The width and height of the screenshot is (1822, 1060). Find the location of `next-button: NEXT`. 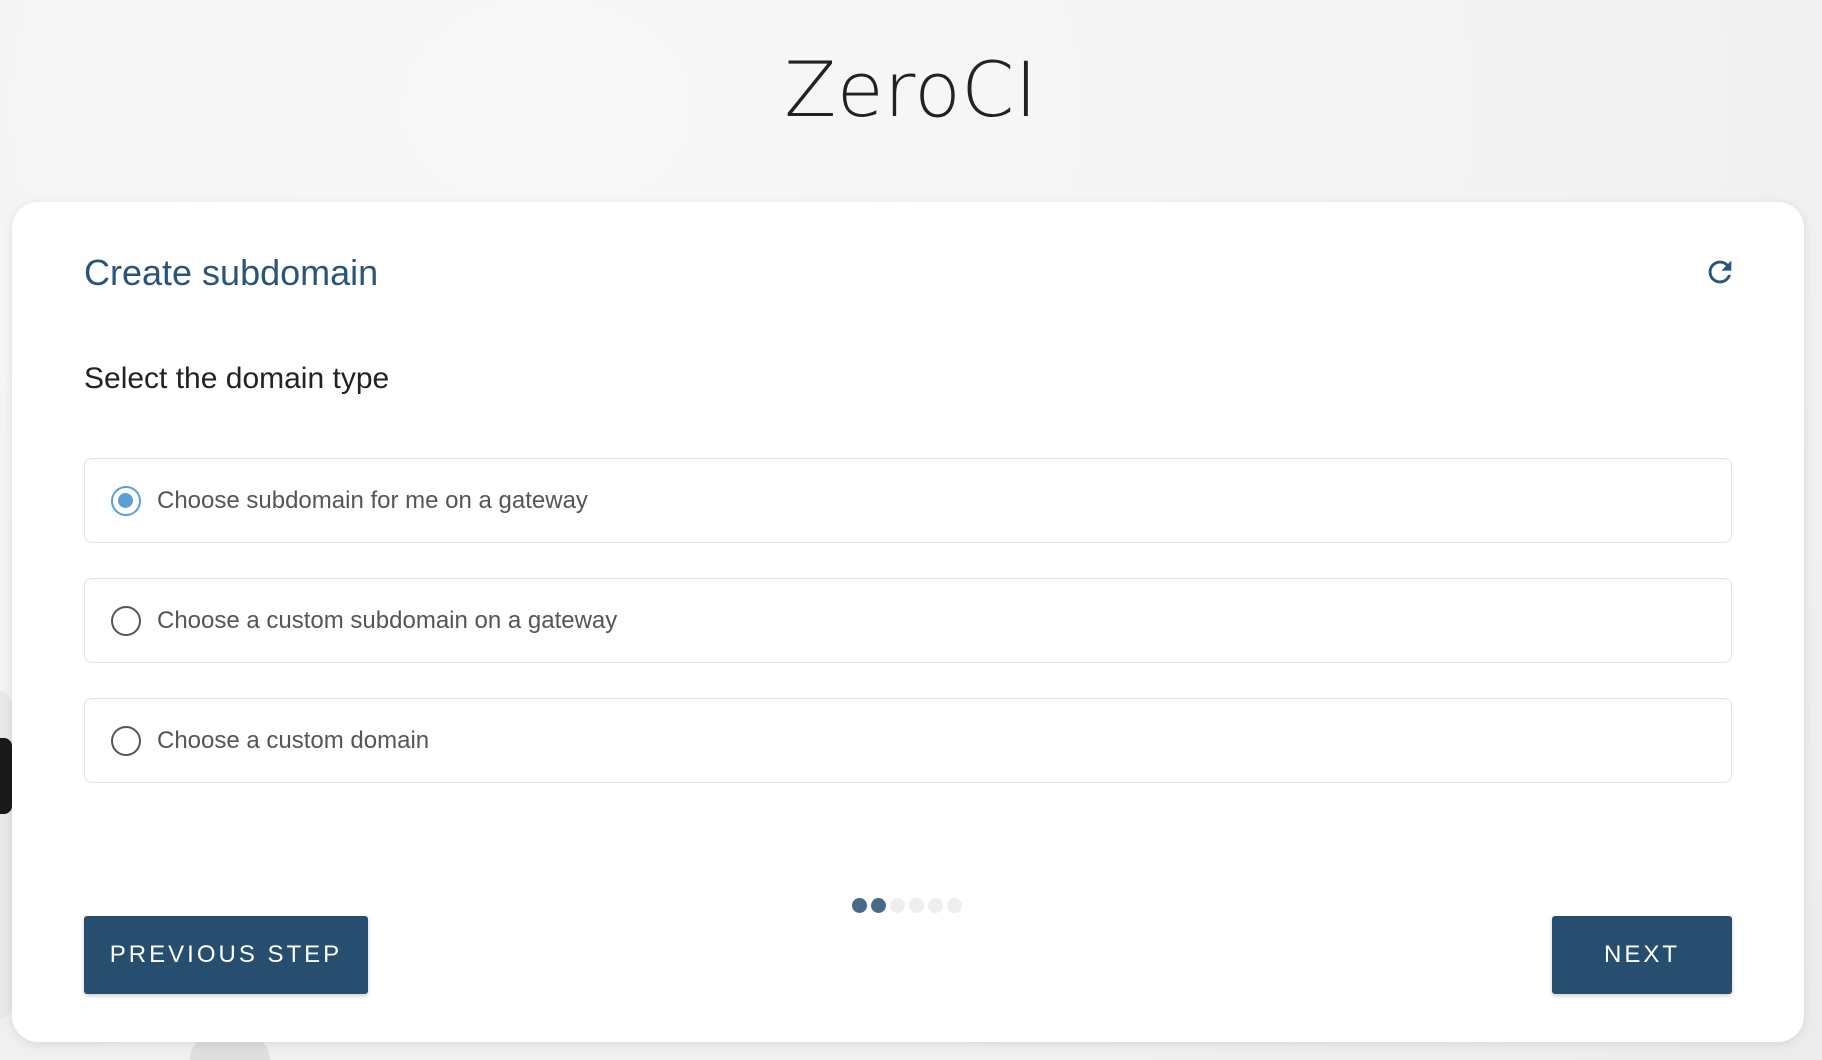

next-button: NEXT is located at coordinates (1642, 955).